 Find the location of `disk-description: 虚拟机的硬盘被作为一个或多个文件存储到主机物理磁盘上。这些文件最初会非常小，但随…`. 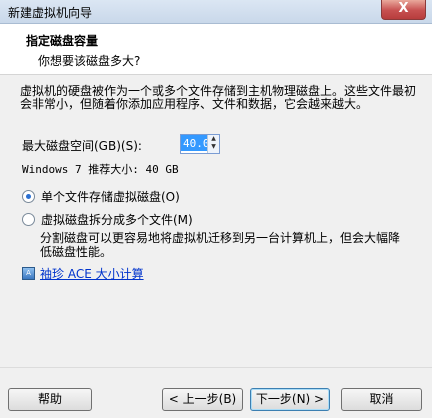

disk-description: 虚拟机的硬盘被作为一个或多个文件存储到主机物理磁盘上。这些文件最初会非常小，但随… is located at coordinates (218, 97).